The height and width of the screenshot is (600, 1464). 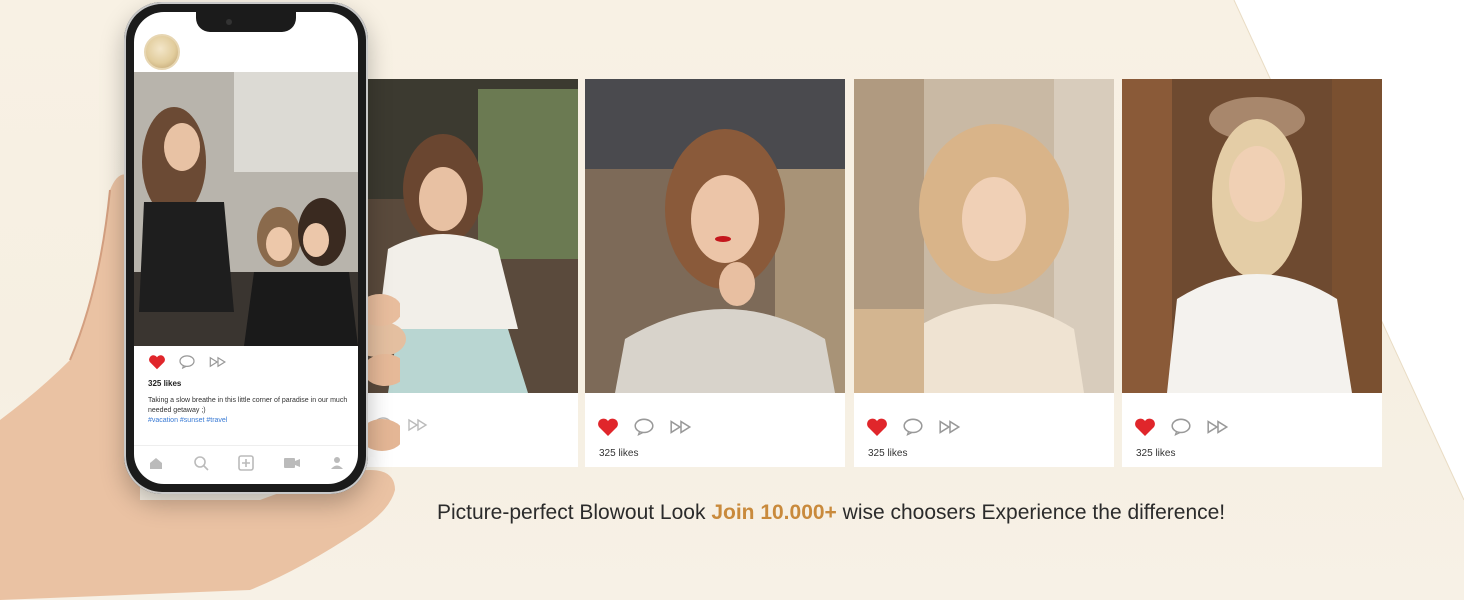 I want to click on reels-icon, so click(x=292, y=465).